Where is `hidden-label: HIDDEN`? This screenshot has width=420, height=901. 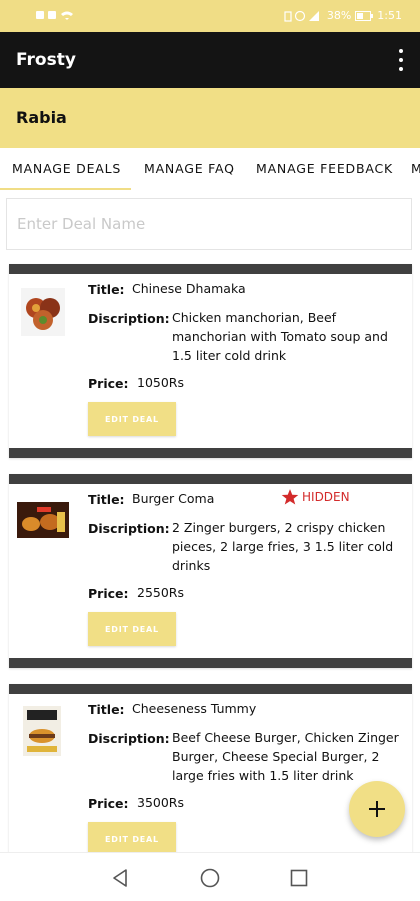
hidden-label: HIDDEN is located at coordinates (326, 497).